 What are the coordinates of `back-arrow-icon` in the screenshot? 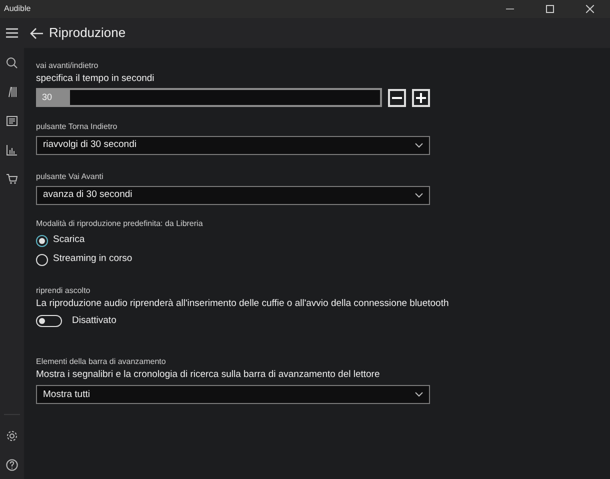 It's located at (36, 33).